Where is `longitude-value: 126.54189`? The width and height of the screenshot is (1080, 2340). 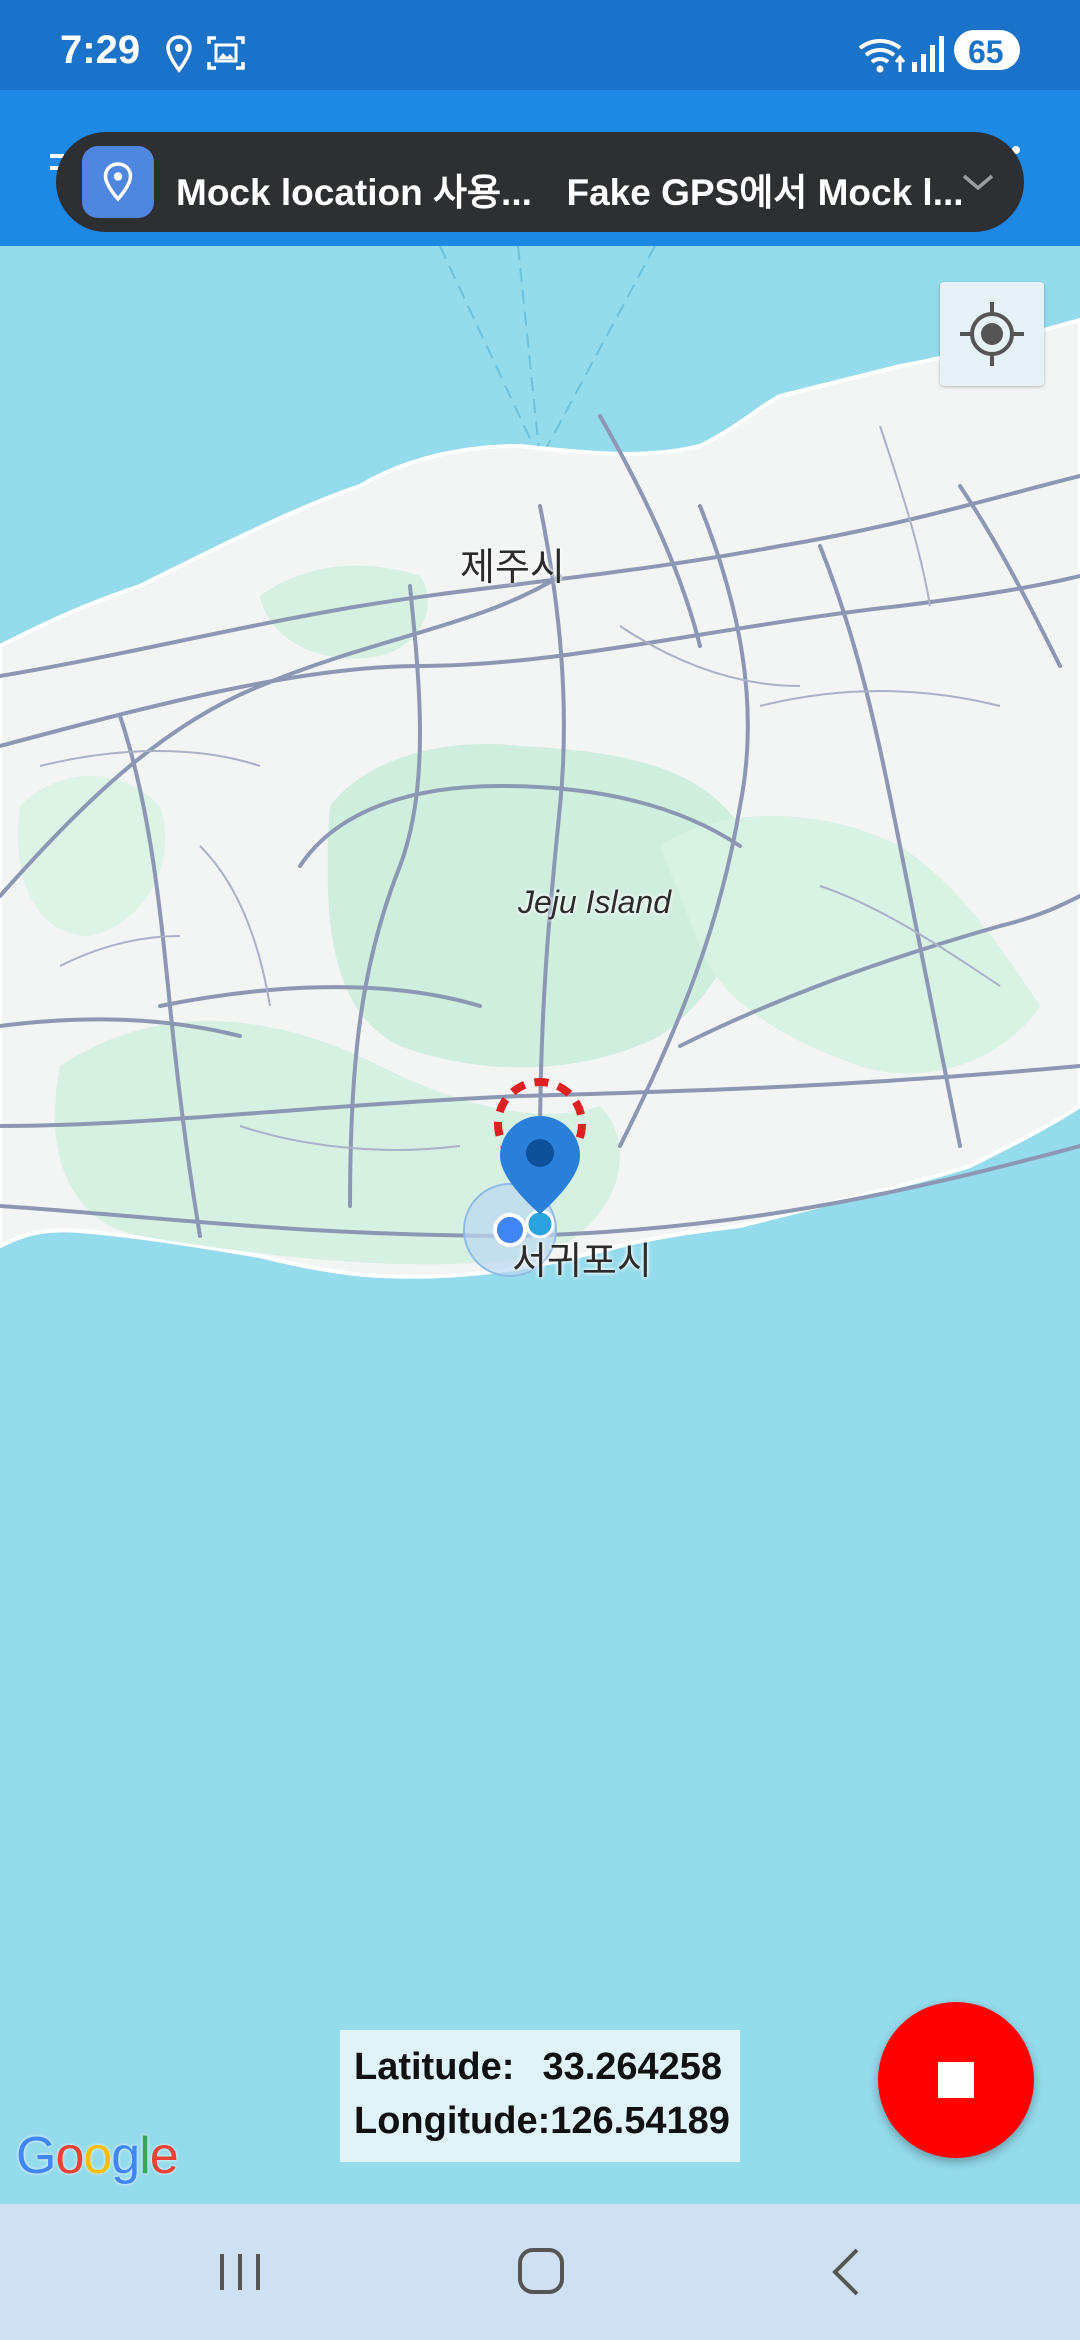
longitude-value: 126.54189 is located at coordinates (640, 2121).